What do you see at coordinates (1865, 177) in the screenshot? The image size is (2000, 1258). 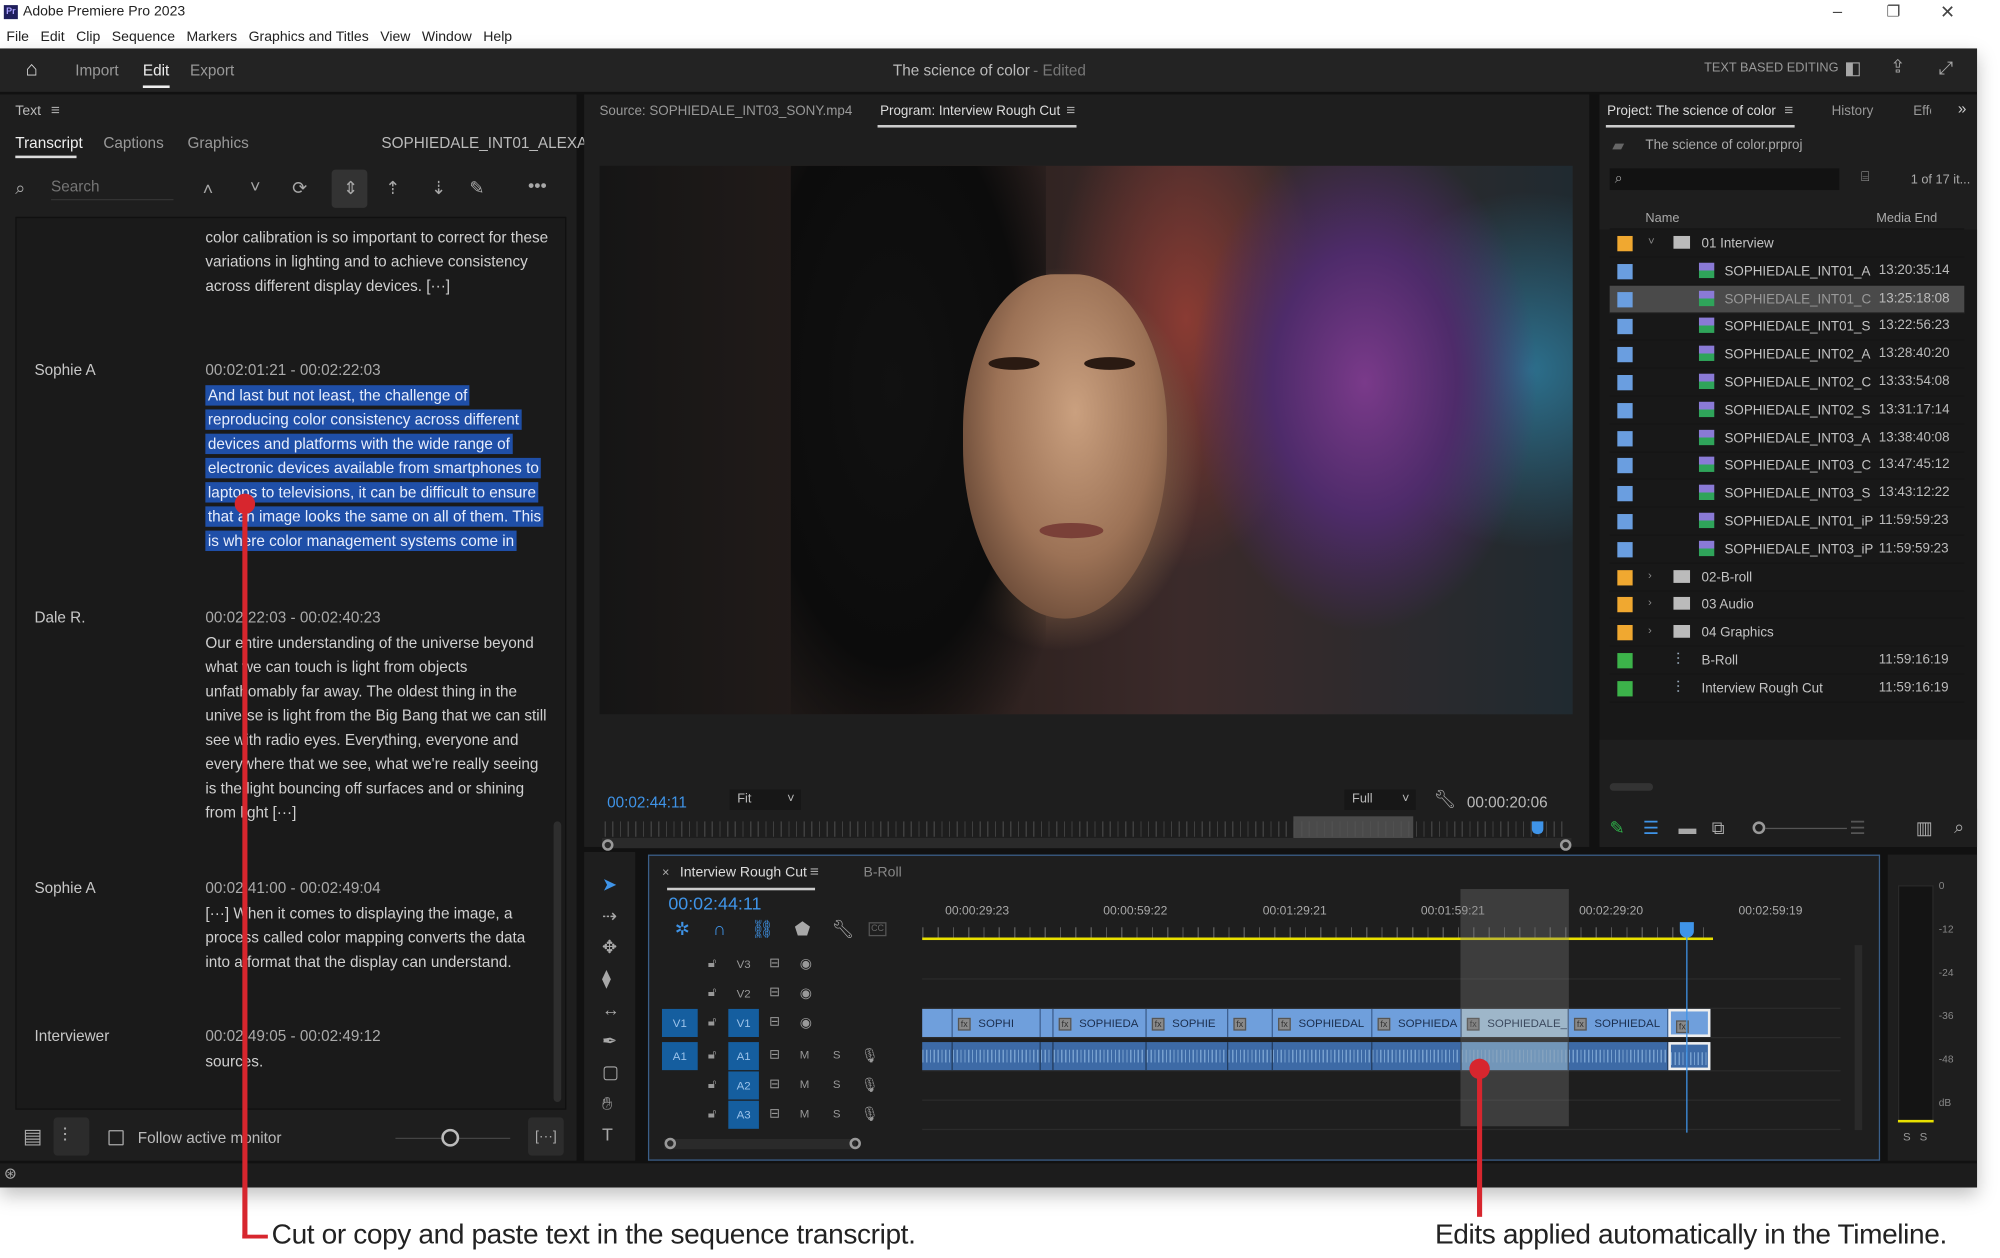 I see `find-bin-icon: ⌸` at bounding box center [1865, 177].